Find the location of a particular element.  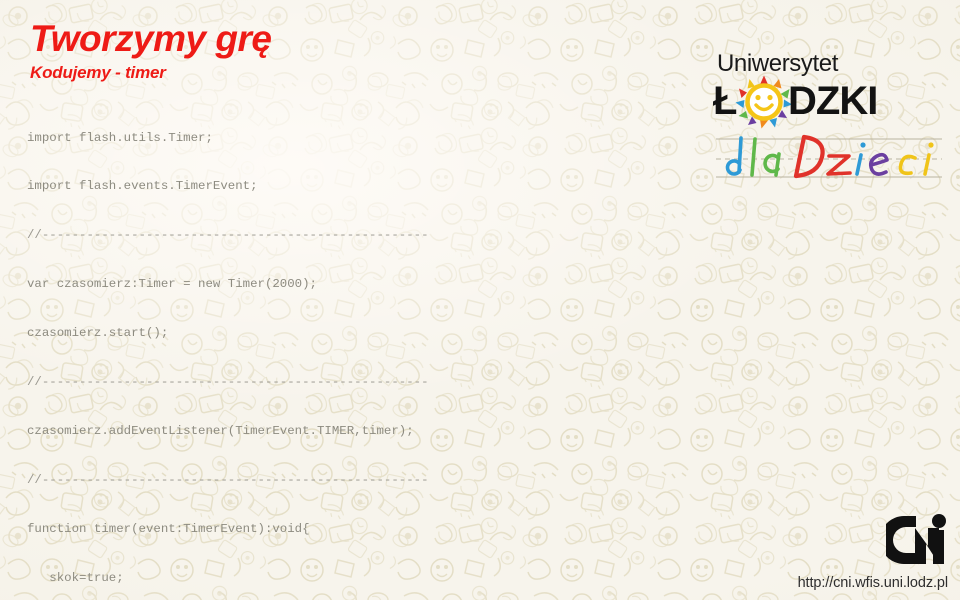

university-logo: Uniwersytet Ł DZKI is located at coordinates (830, 124).